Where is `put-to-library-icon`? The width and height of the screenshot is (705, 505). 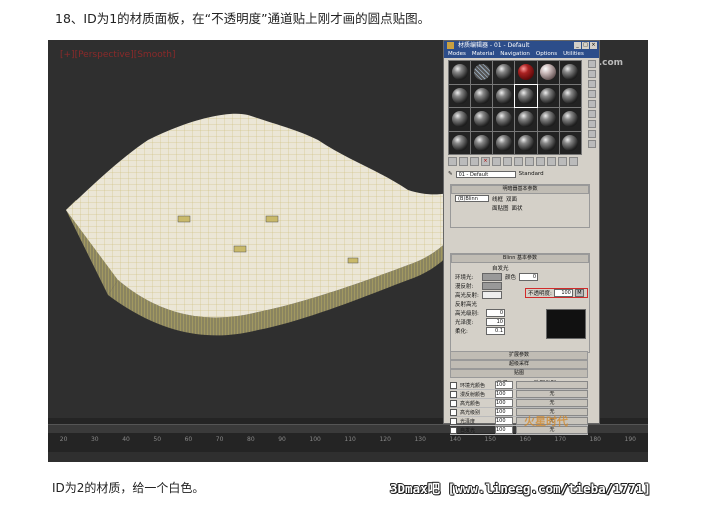 put-to-library-icon is located at coordinates (518, 161).